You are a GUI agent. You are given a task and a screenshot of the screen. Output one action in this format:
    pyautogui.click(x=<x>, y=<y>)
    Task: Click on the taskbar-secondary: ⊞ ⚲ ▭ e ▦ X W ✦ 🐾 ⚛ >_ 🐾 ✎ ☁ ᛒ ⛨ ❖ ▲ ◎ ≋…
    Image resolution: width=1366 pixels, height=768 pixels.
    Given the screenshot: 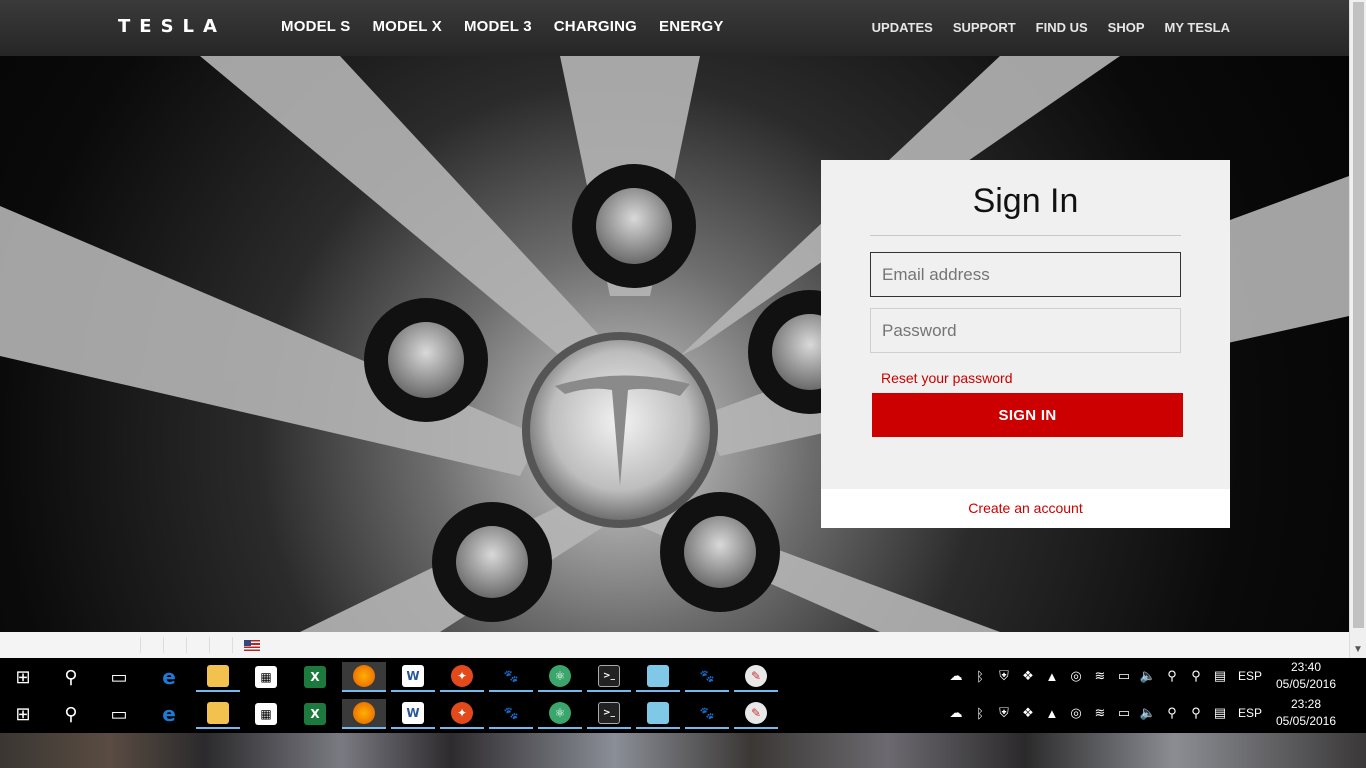 What is the action you would take?
    pyautogui.click(x=683, y=714)
    